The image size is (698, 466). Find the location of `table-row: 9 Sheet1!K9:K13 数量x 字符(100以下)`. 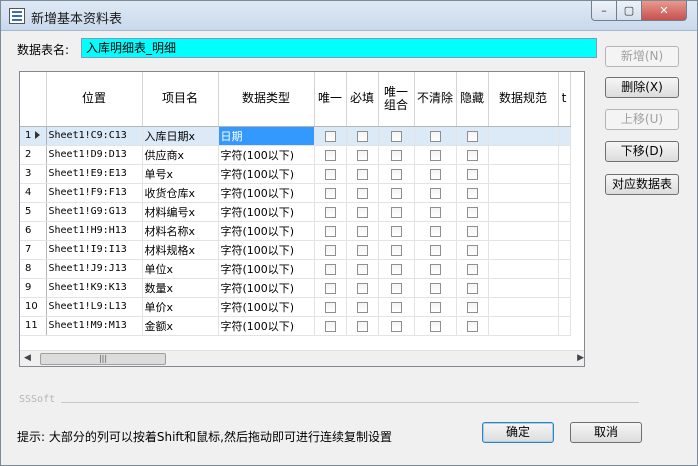

table-row: 9 Sheet1!K9:K13 数量x 字符(100以下) is located at coordinates (295, 288).